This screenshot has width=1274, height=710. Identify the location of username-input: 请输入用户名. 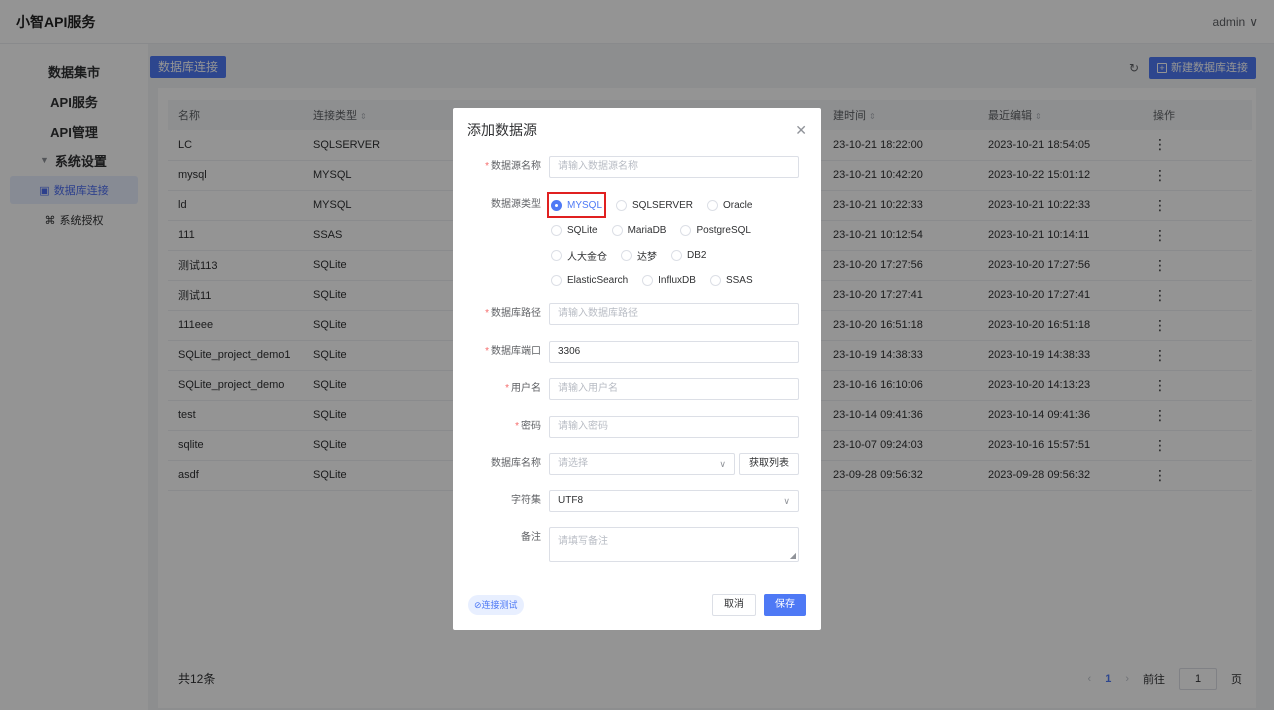
(674, 389).